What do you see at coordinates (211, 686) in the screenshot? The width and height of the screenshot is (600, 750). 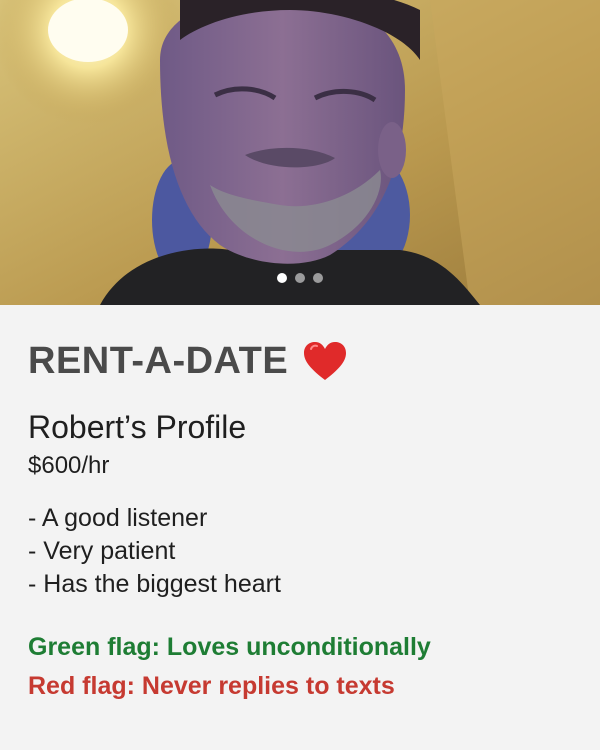 I see `red-flag-text: Red flag: Never replies to texts` at bounding box center [211, 686].